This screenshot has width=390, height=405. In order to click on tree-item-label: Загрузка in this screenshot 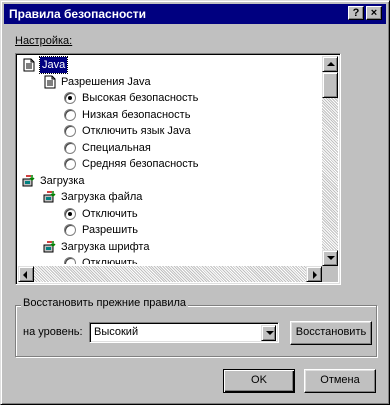, I will do `click(62, 180)`.